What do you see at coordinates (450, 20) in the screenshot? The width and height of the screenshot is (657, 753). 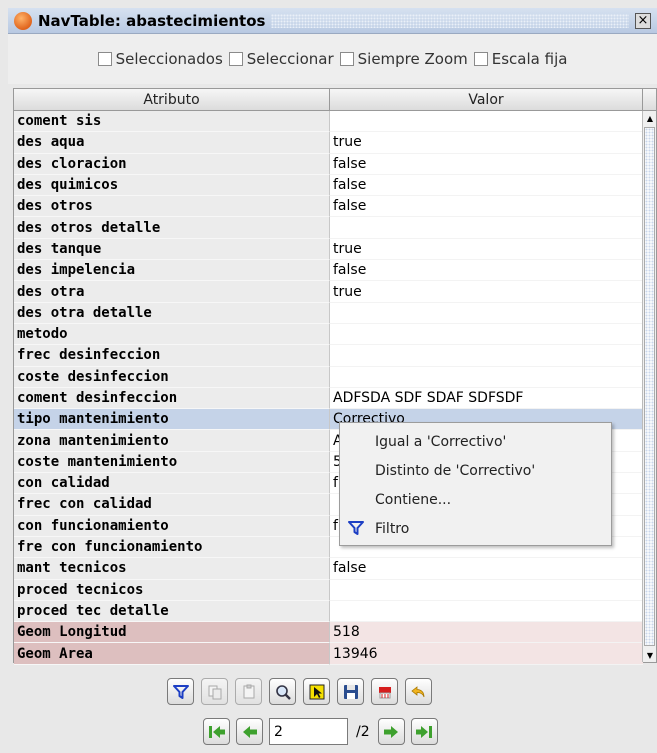 I see `titlebar-grip` at bounding box center [450, 20].